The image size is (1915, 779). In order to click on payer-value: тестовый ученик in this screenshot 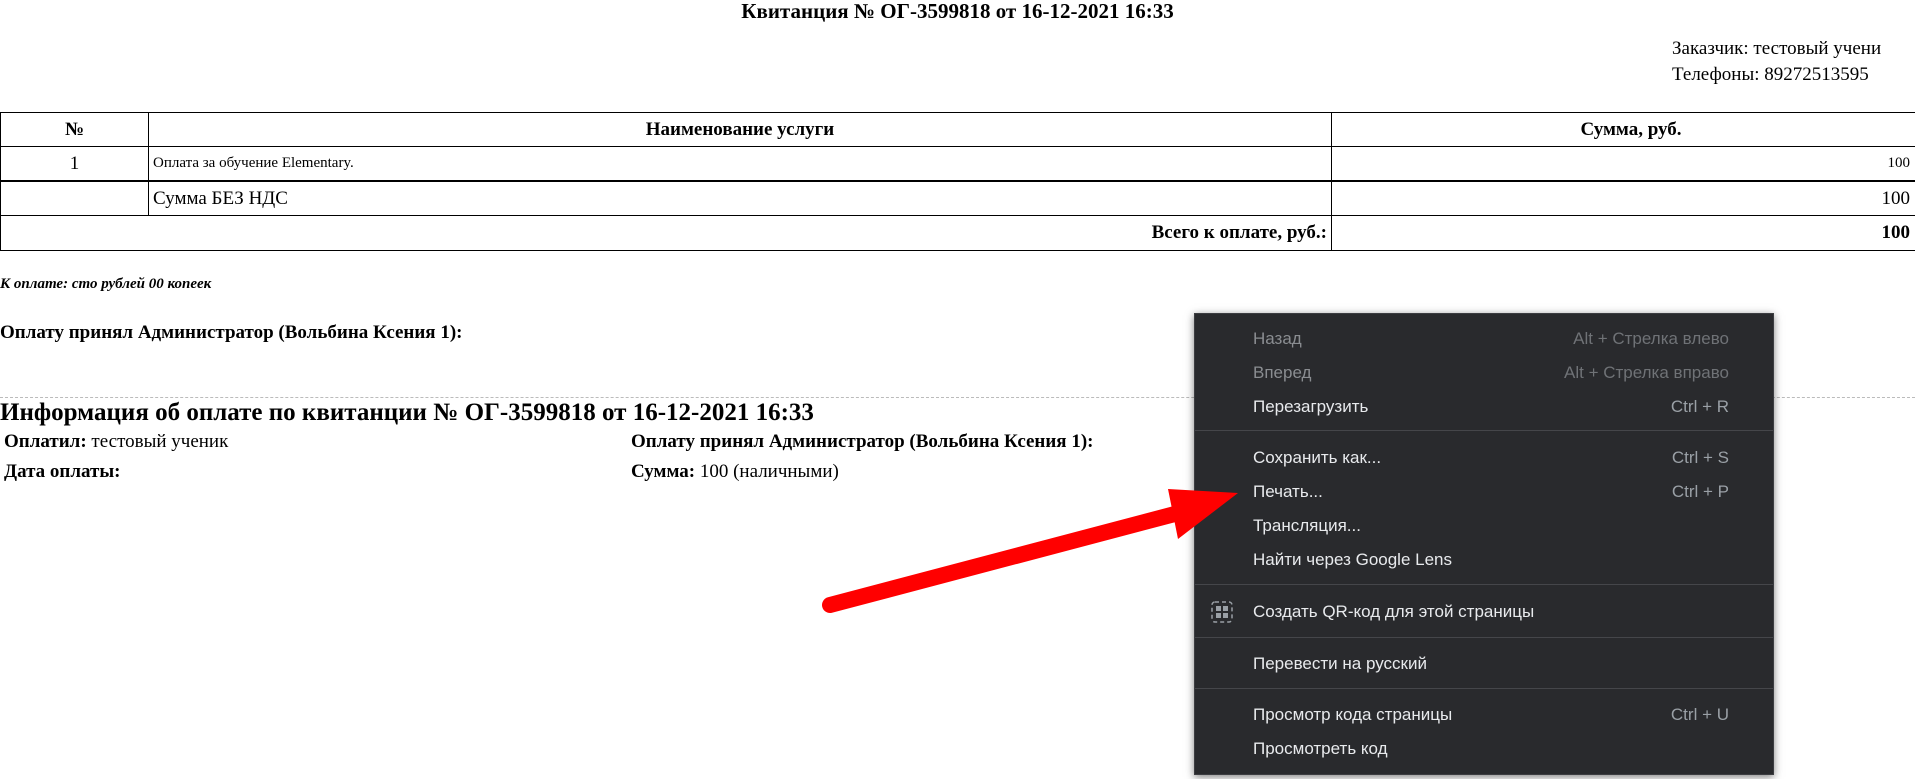, I will do `click(160, 441)`.